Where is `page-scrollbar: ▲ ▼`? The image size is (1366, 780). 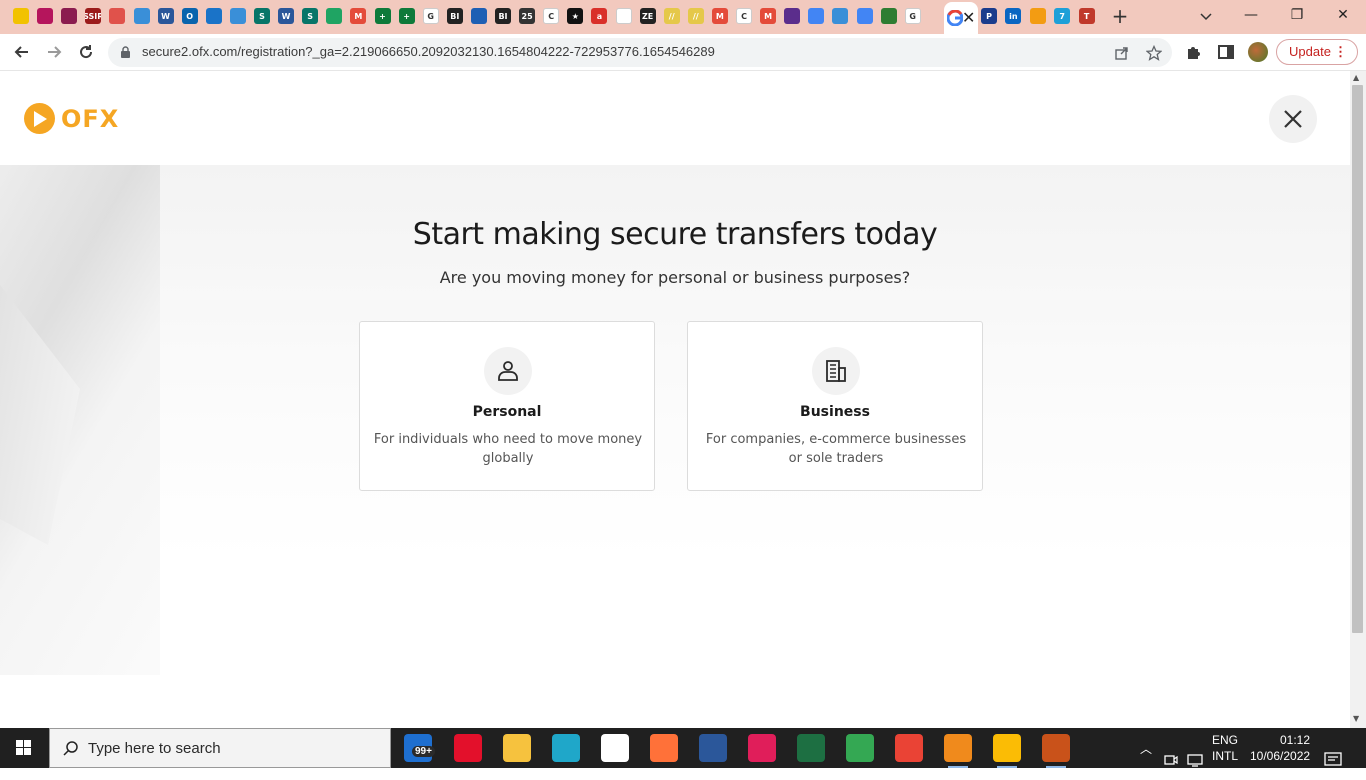 page-scrollbar: ▲ ▼ is located at coordinates (1358, 399).